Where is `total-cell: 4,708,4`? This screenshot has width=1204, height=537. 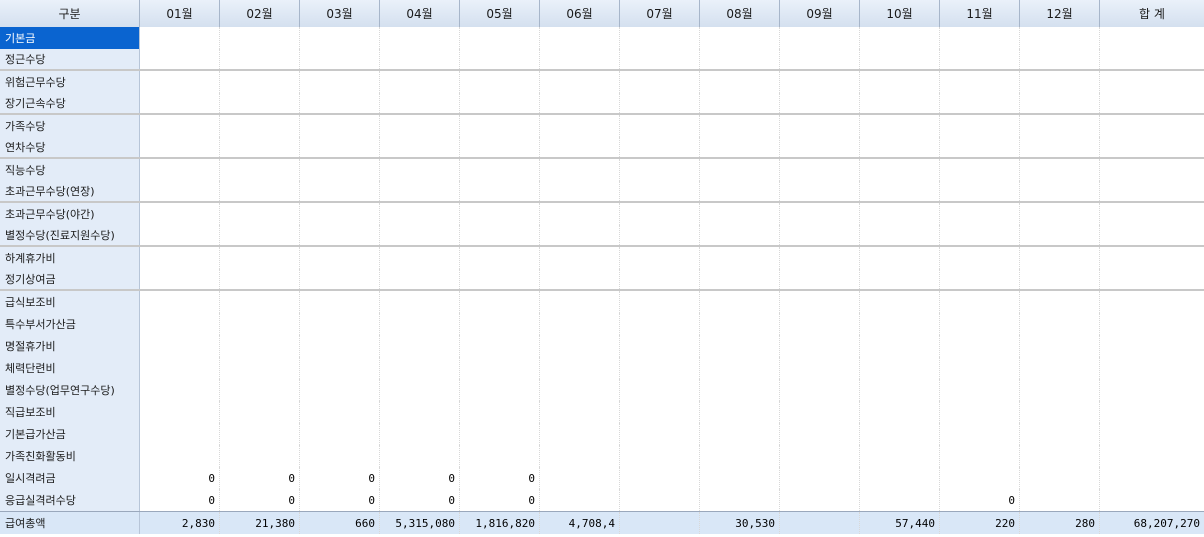
total-cell: 4,708,4 is located at coordinates (580, 523).